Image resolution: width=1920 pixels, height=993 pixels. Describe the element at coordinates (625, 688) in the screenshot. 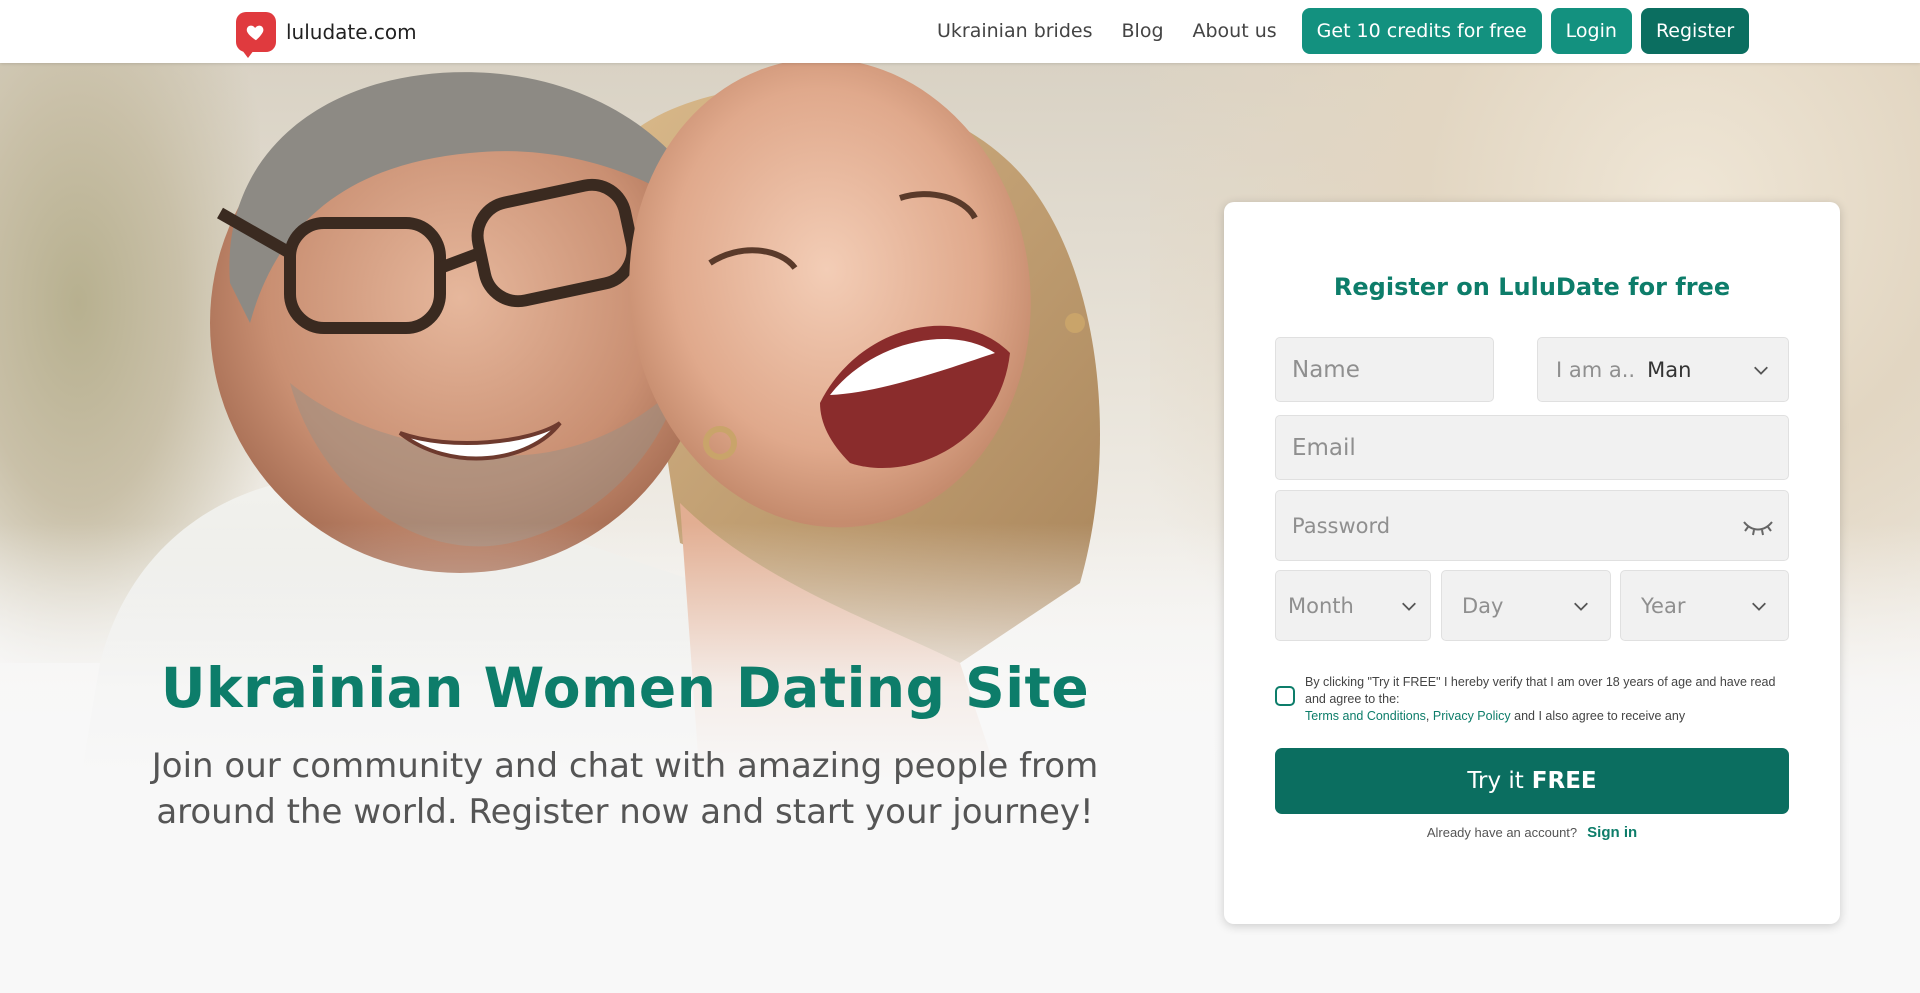

I see `hero-title: Ukrainian Women Dating Site` at that location.